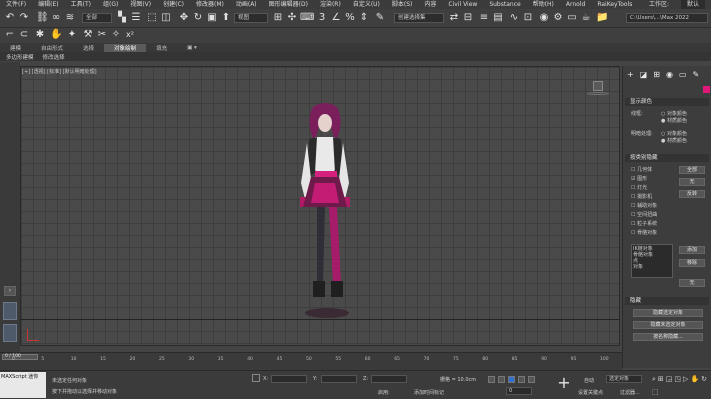  I want to click on zoom-extents-all-icon: ◳, so click(677, 380).